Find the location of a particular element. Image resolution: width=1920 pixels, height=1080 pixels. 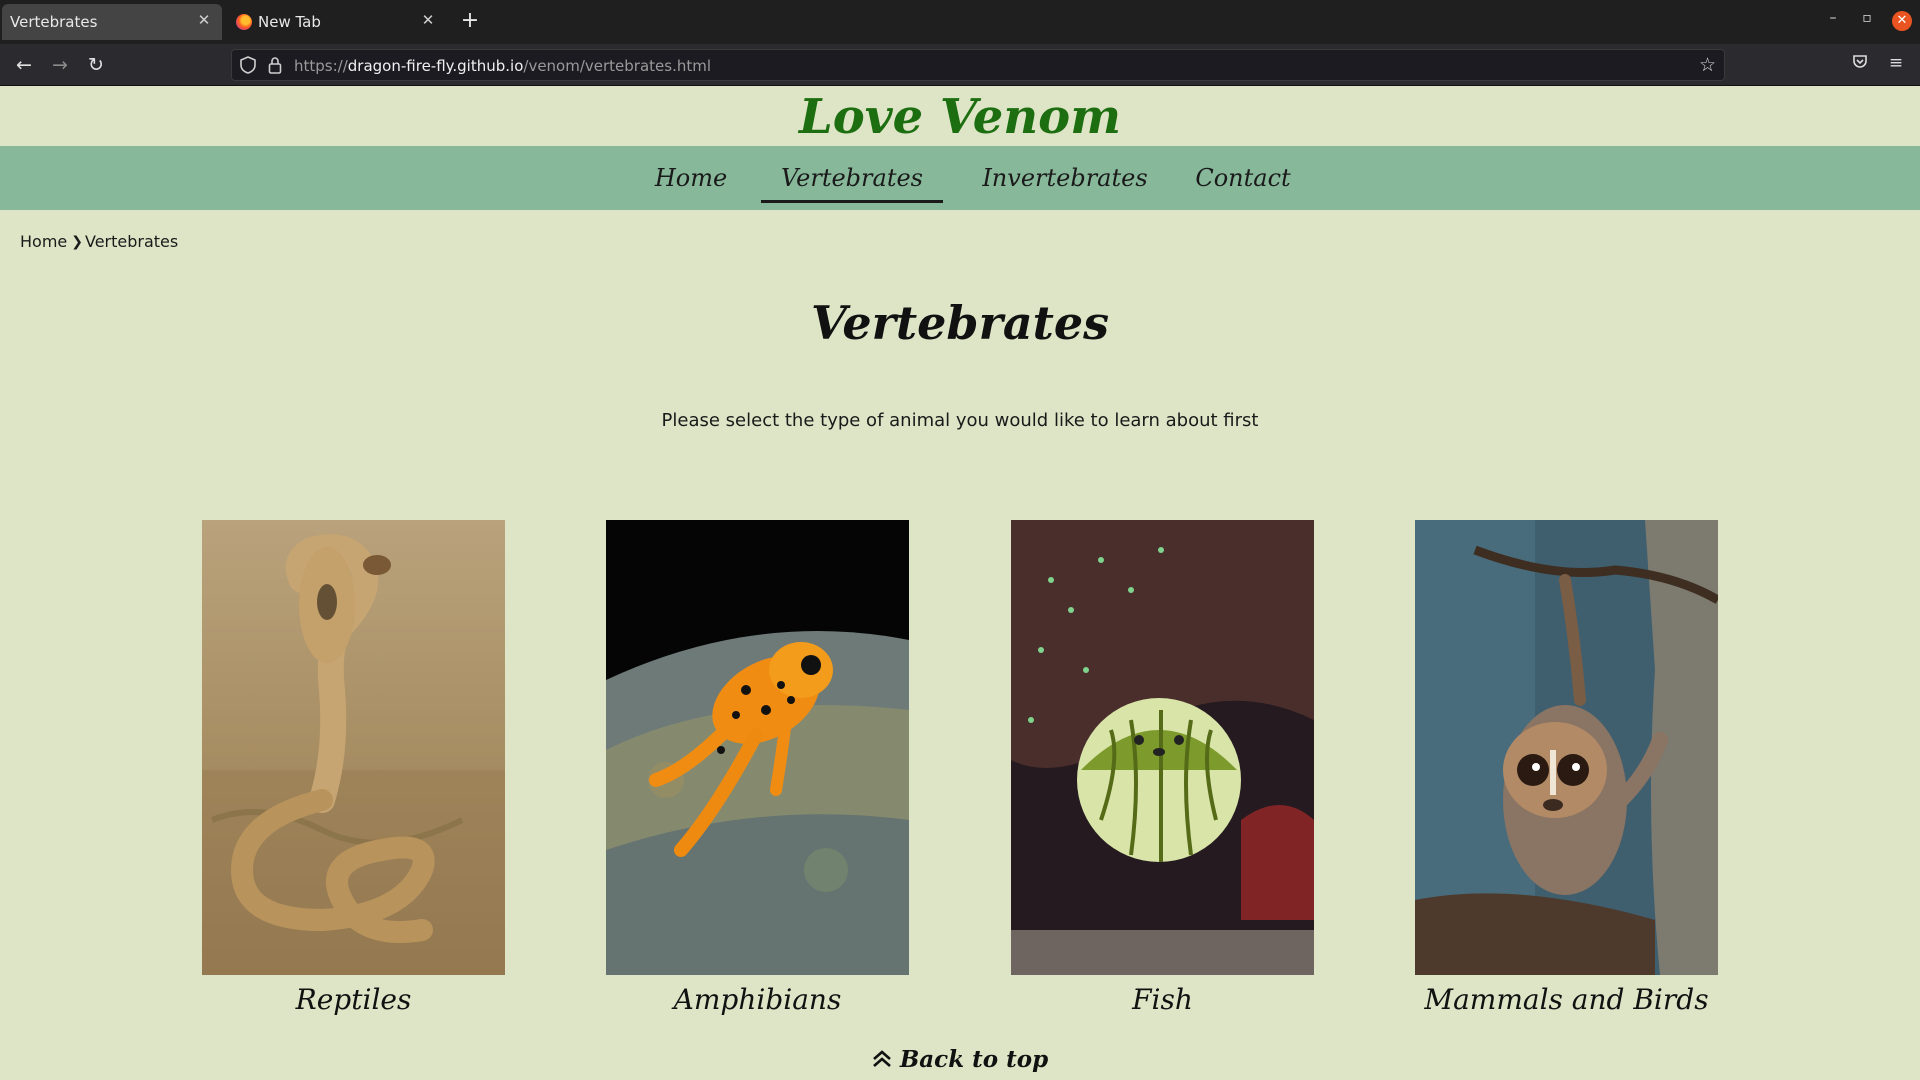

restore-icon: ▫ is located at coordinates (1867, 18).